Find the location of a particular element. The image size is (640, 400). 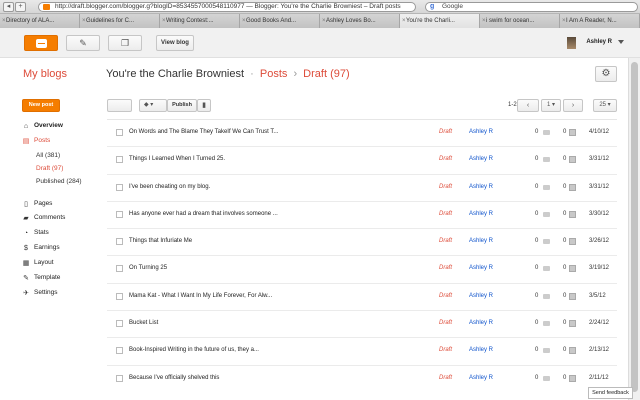

post-title-link: Because I've officially shelved this is located at coordinates (174, 378).